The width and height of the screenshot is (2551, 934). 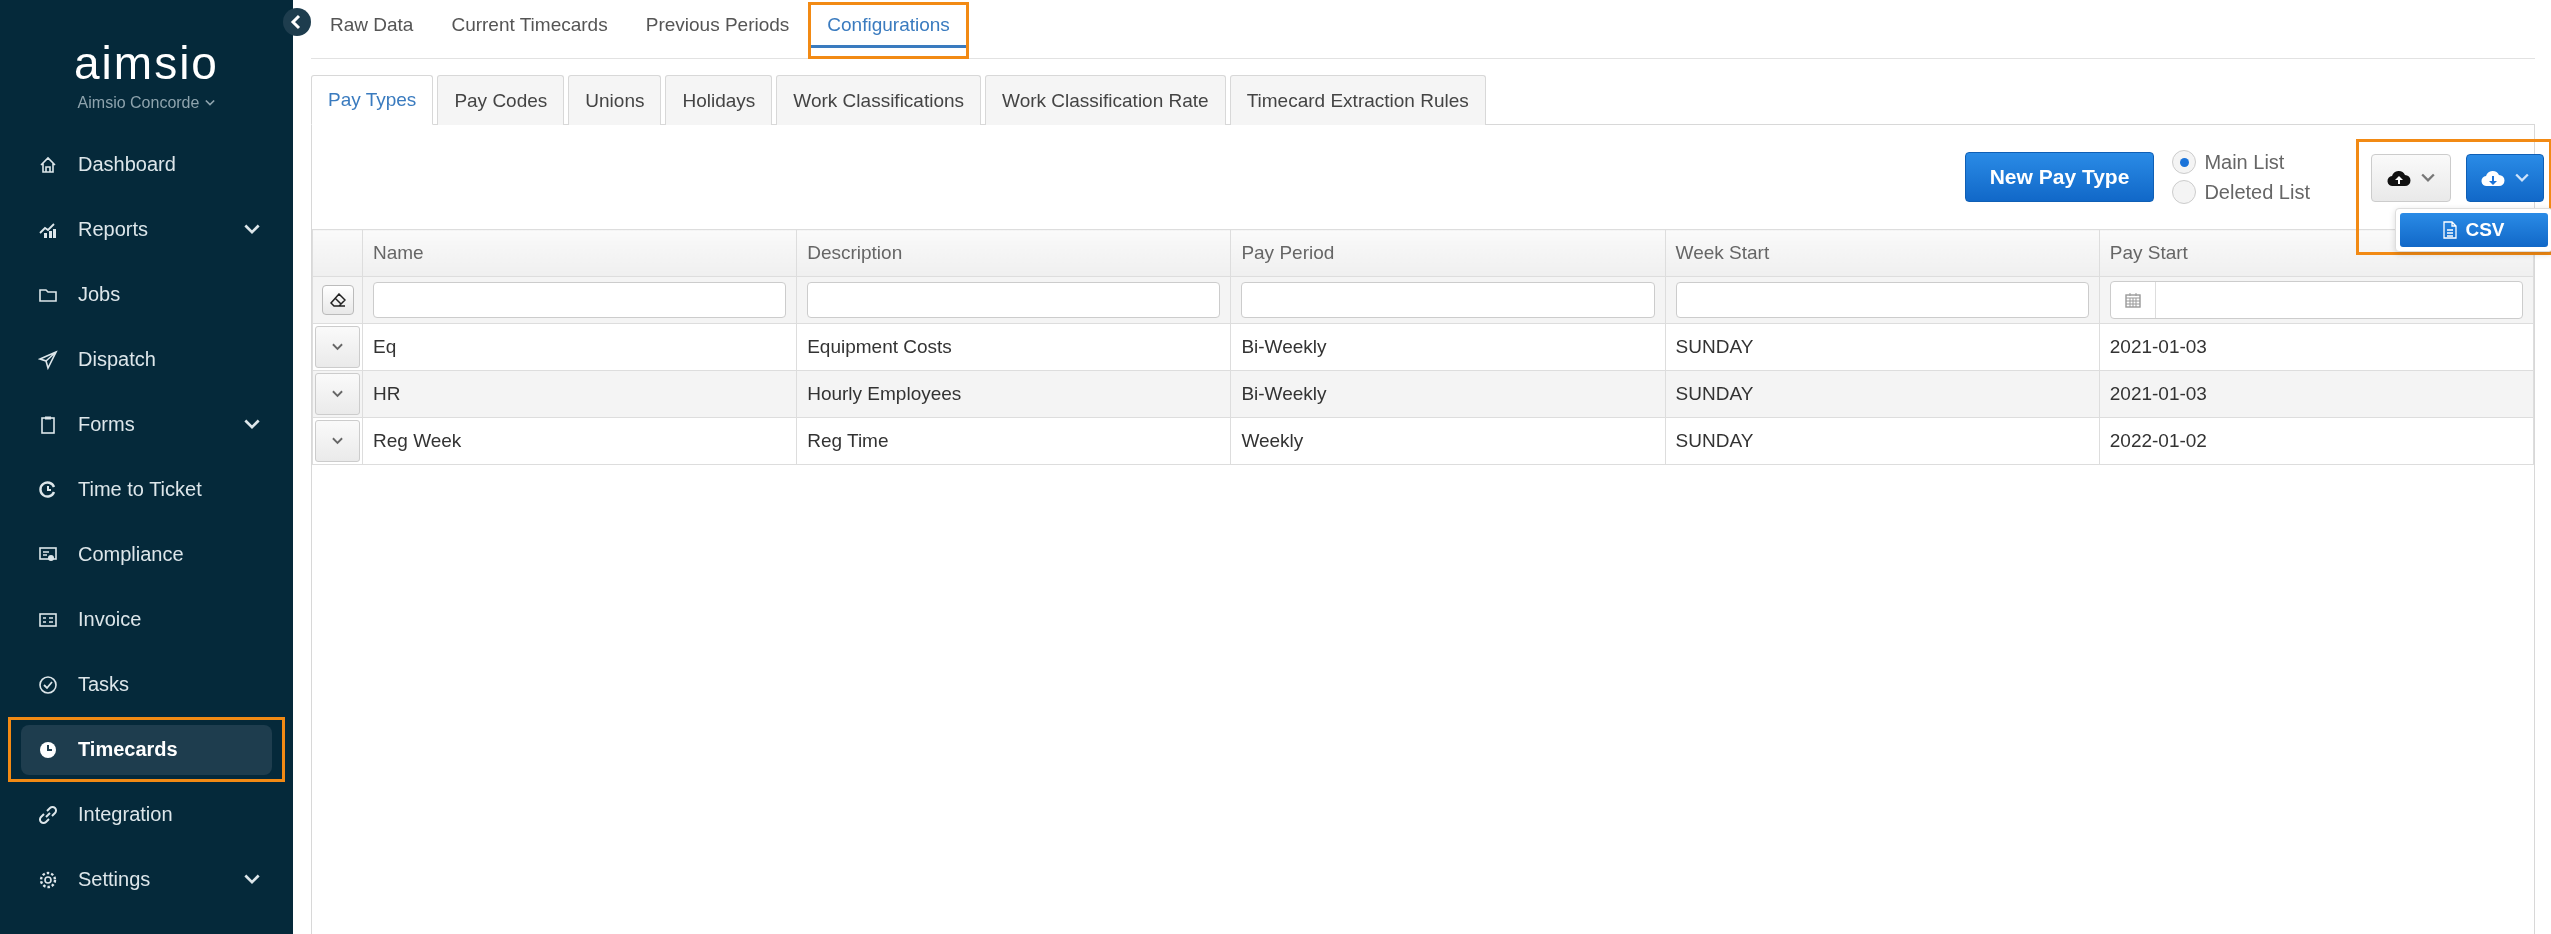 I want to click on menu-item: CSV, so click(x=2474, y=230).